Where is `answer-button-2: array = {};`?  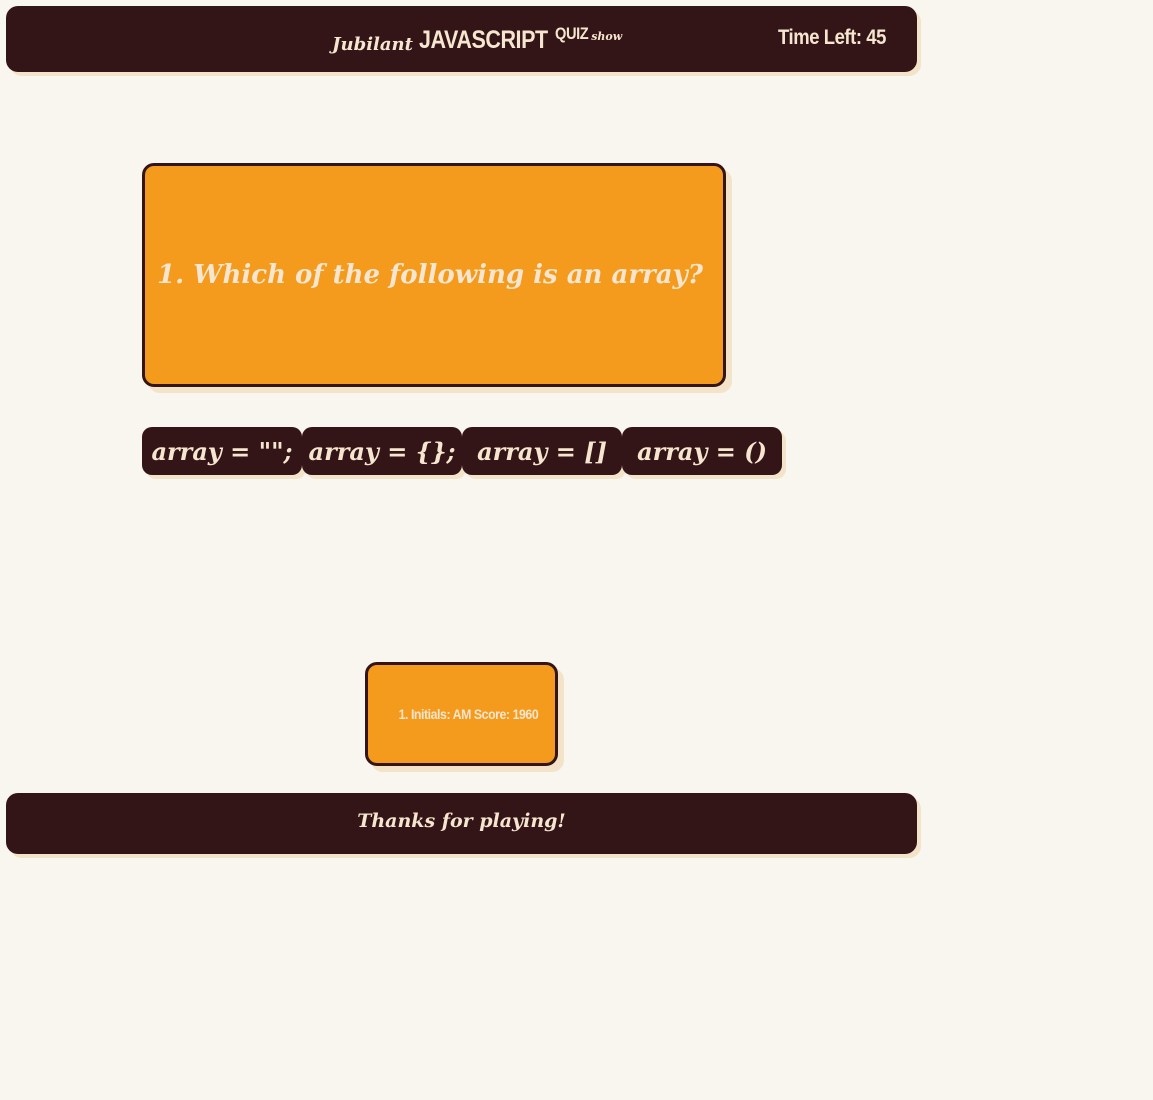
answer-button-2: array = {}; is located at coordinates (382, 451).